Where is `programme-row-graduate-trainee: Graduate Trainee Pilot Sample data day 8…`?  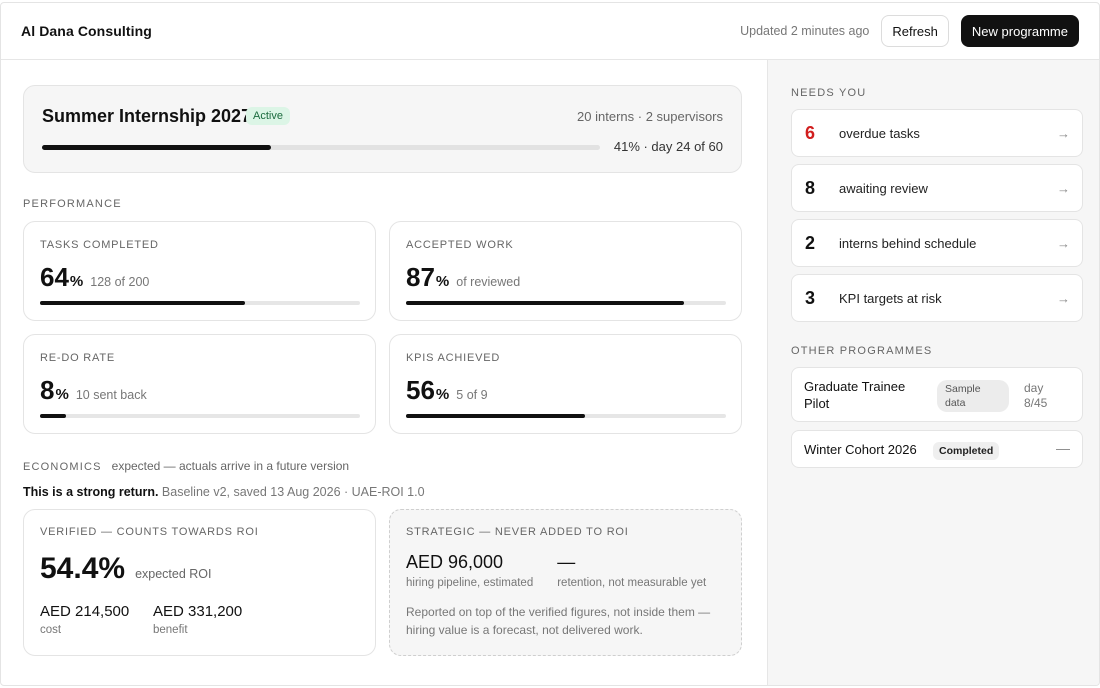 programme-row-graduate-trainee: Graduate Trainee Pilot Sample data day 8… is located at coordinates (937, 394).